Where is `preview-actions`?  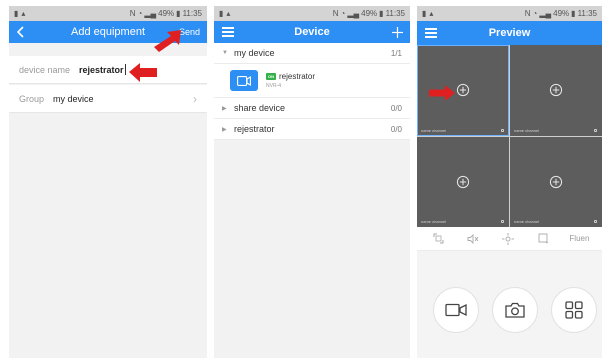
preview-actions is located at coordinates (509, 310).